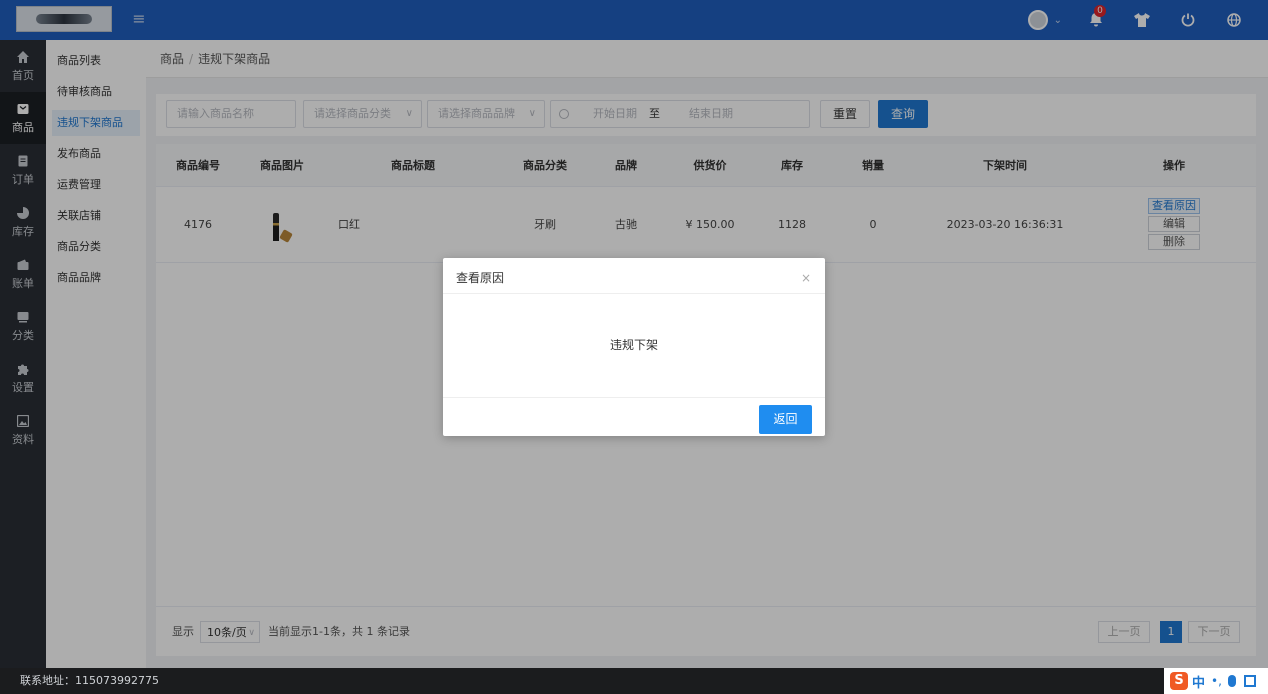 The width and height of the screenshot is (1268, 694). I want to click on close-icon: ×, so click(806, 278).